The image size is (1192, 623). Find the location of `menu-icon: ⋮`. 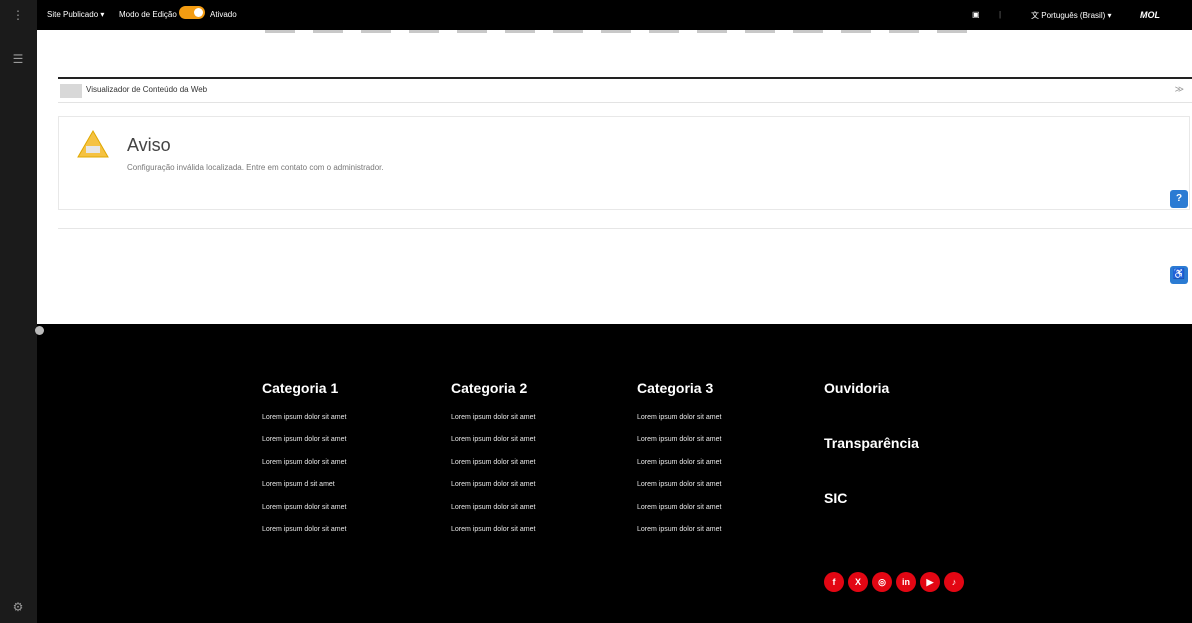

menu-icon: ⋮ is located at coordinates (18, 15).